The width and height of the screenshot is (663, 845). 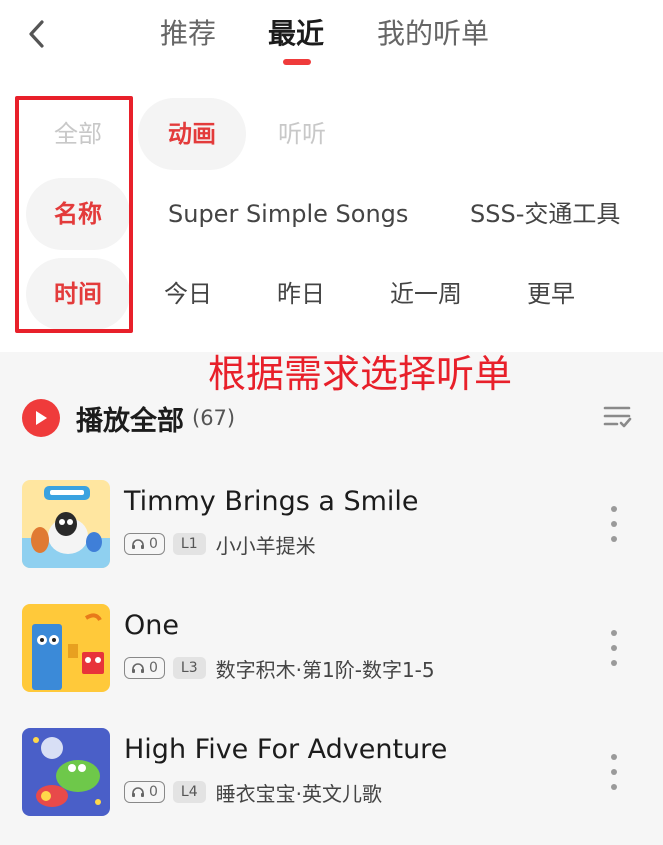 What do you see at coordinates (298, 793) in the screenshot?
I see `track-subtitle: 睡衣宝宝·英文儿歌` at bounding box center [298, 793].